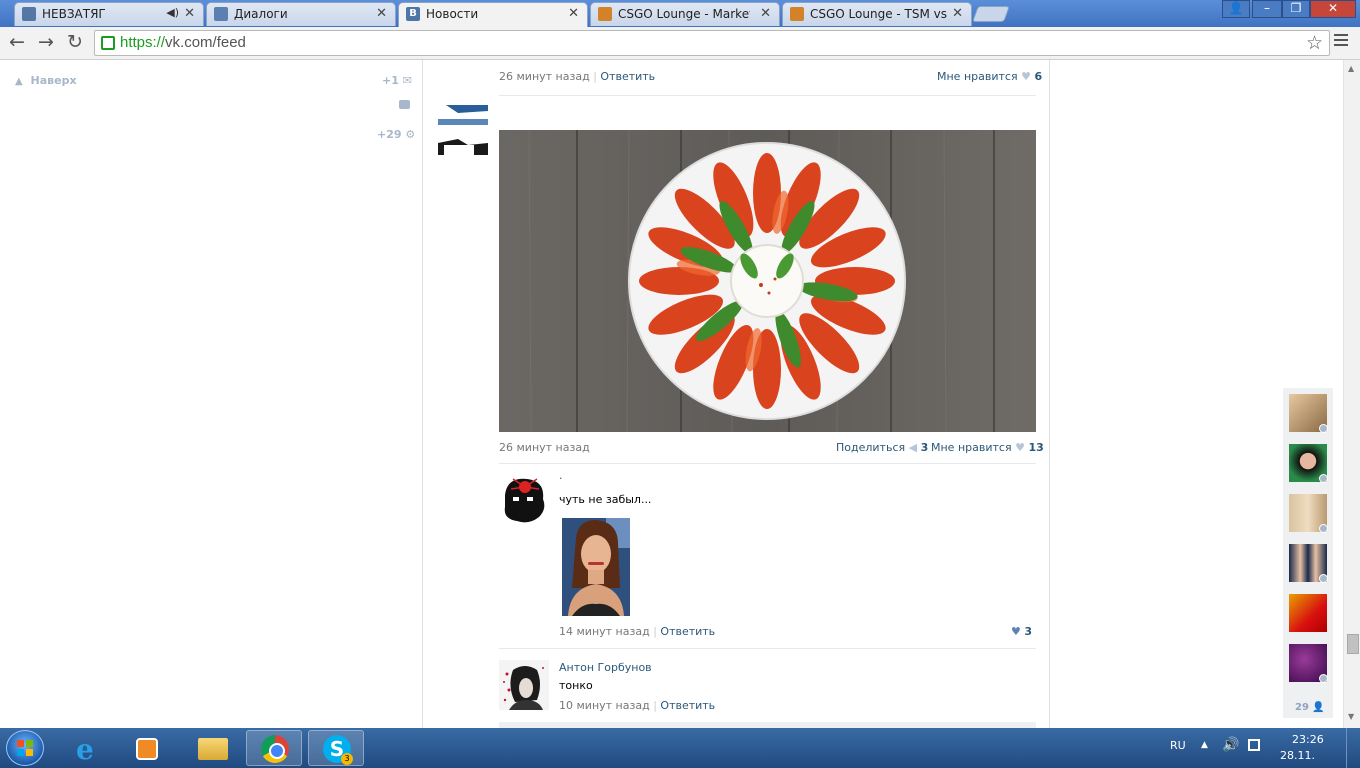  I want to click on scroll-down-arrow-icon: ▼, so click(1351, 716).